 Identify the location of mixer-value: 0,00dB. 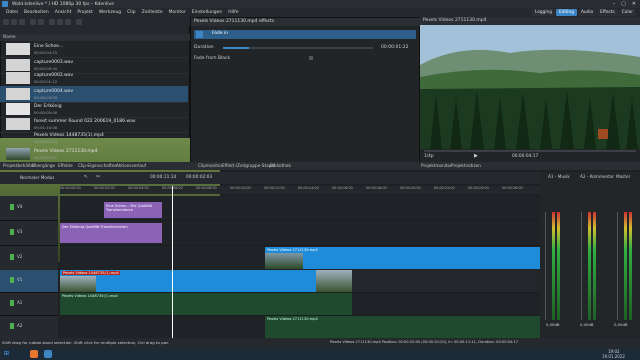
(553, 324).